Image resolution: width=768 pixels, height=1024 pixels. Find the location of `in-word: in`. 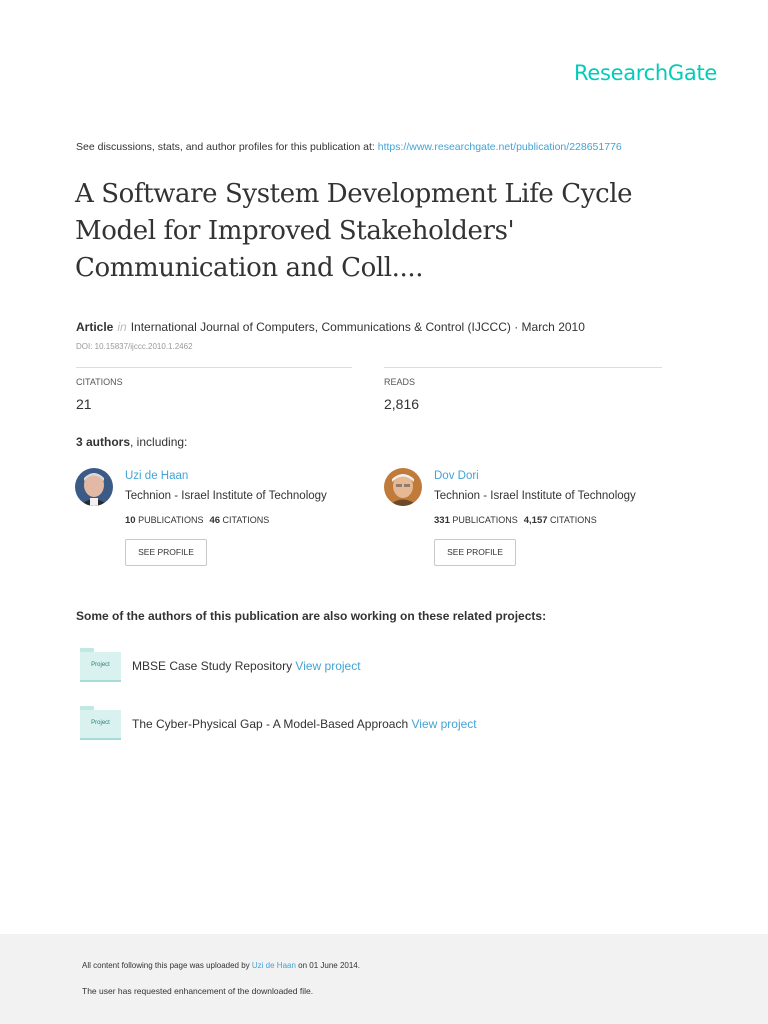

in-word: in is located at coordinates (122, 327).